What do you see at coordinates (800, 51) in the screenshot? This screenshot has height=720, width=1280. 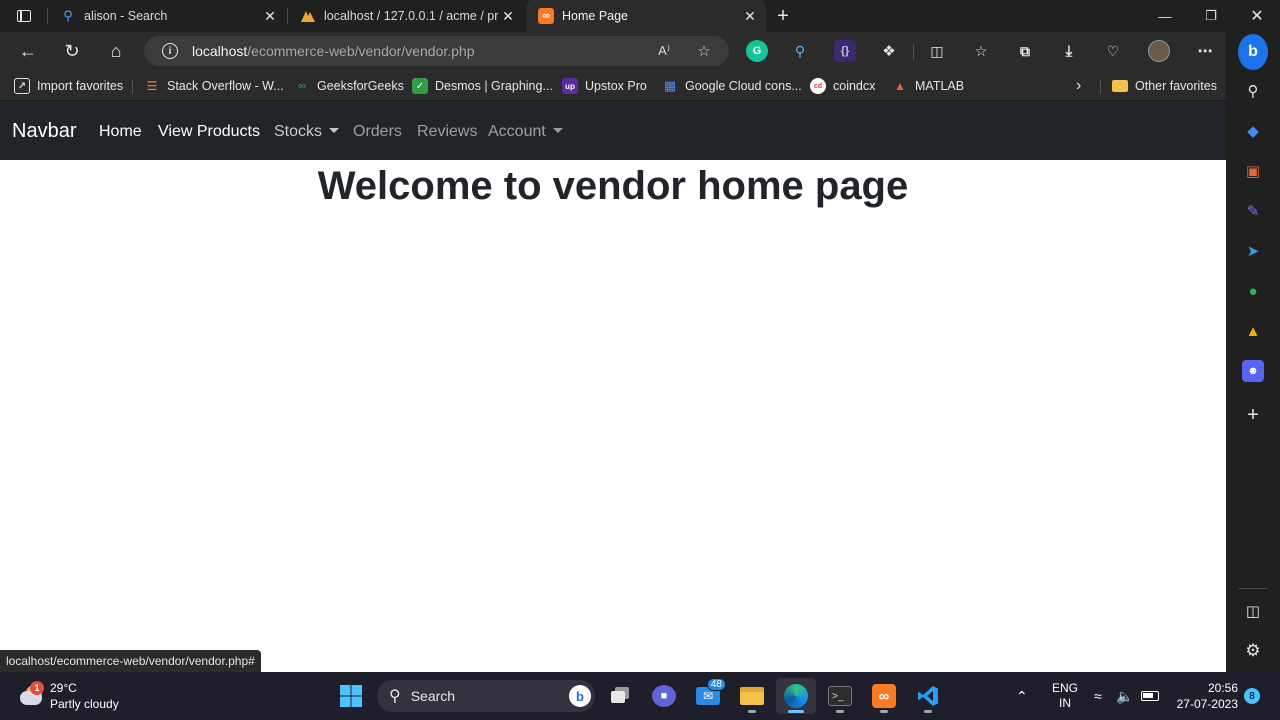 I see `magnifier-extension-icon: ⚲` at bounding box center [800, 51].